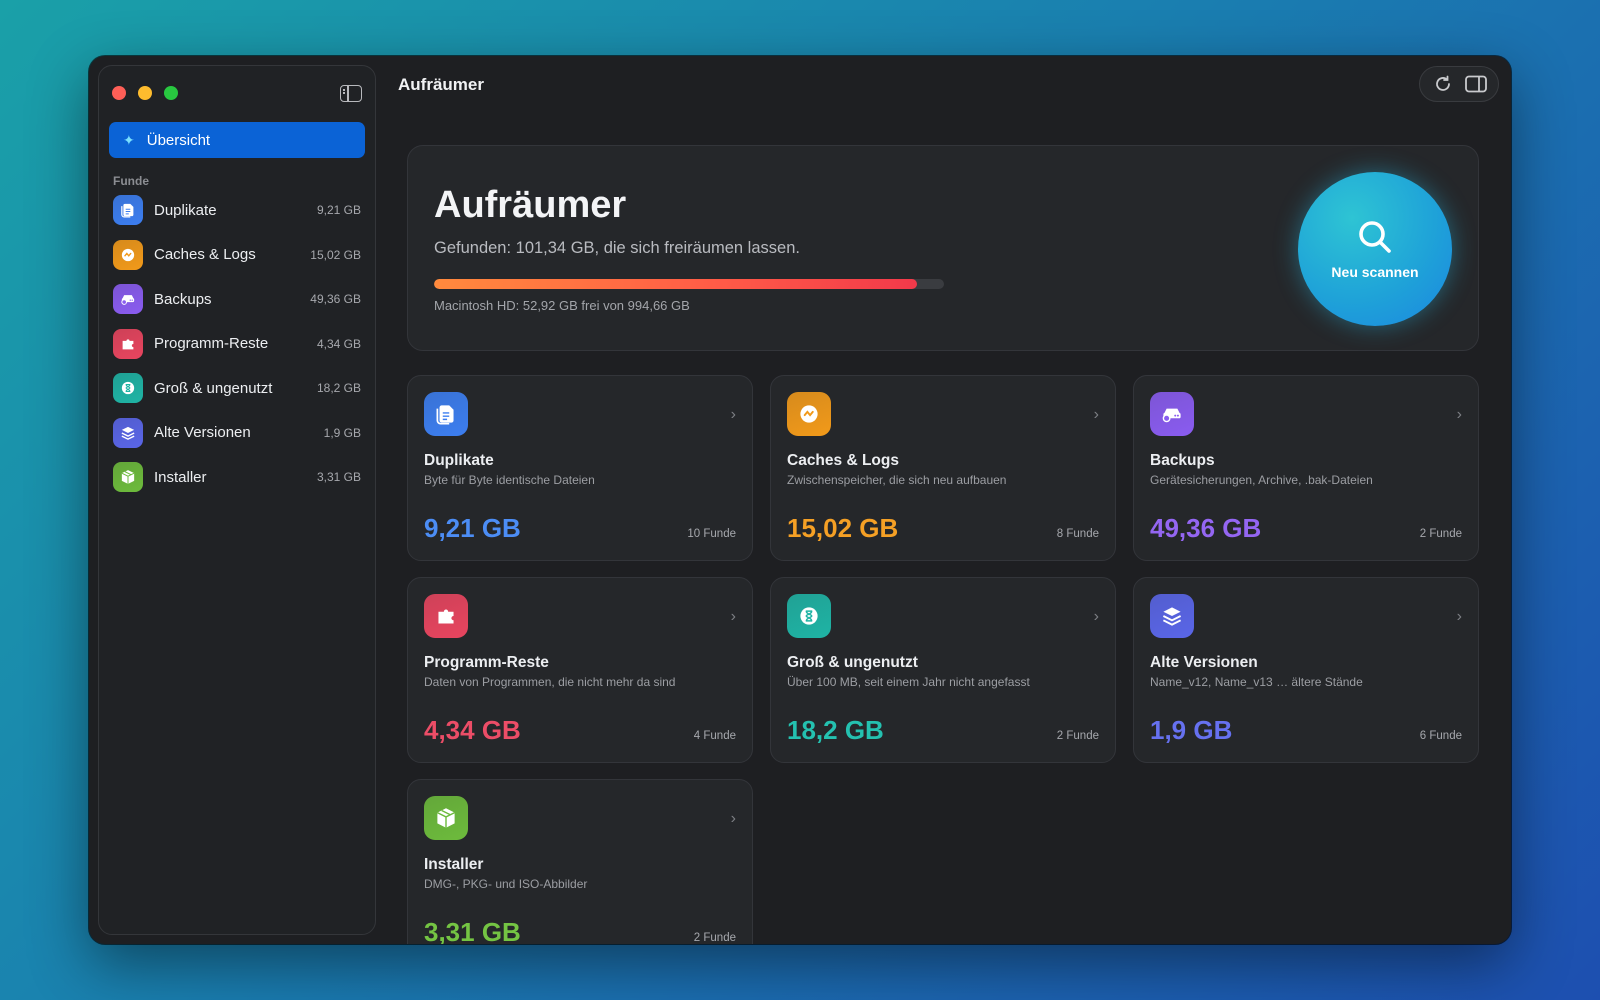  I want to click on card-count: 8 Funde, so click(1077, 534).